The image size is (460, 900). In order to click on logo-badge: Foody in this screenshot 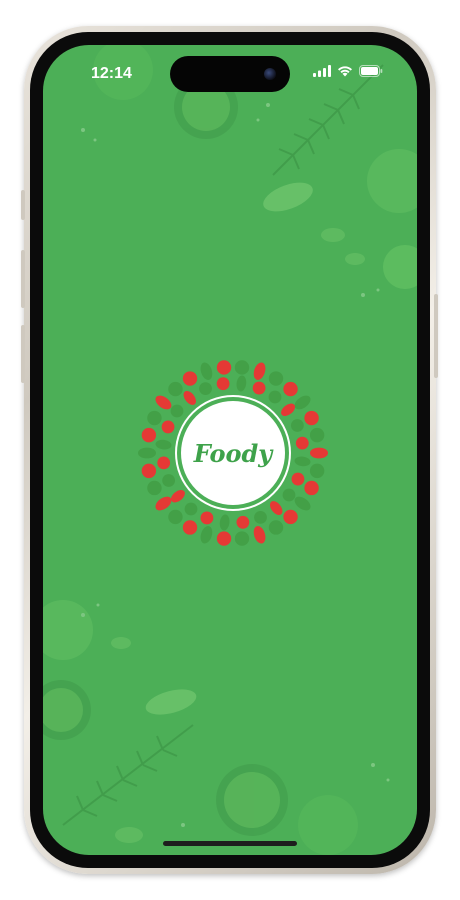, I will do `click(233, 453)`.